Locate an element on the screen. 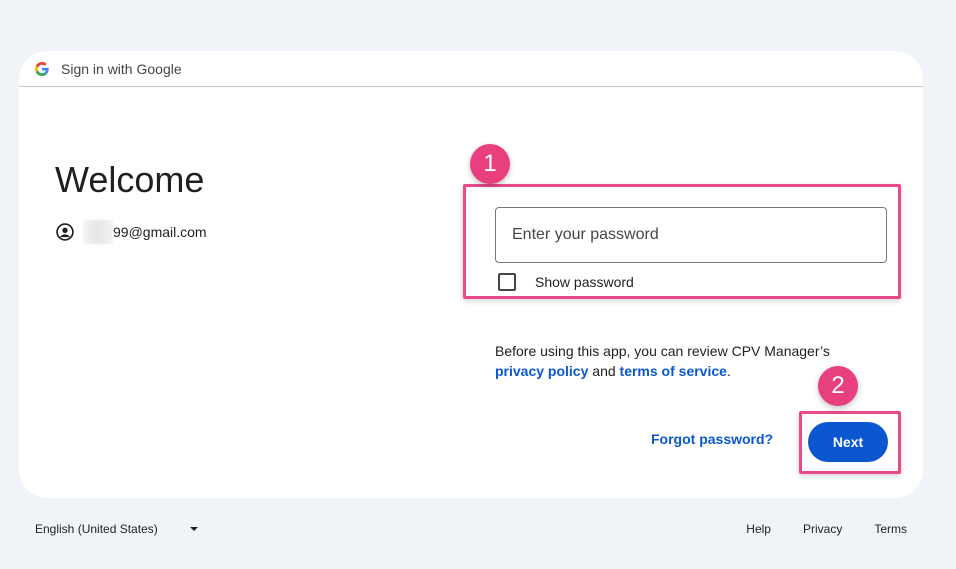  redacted-email-part is located at coordinates (98, 232).